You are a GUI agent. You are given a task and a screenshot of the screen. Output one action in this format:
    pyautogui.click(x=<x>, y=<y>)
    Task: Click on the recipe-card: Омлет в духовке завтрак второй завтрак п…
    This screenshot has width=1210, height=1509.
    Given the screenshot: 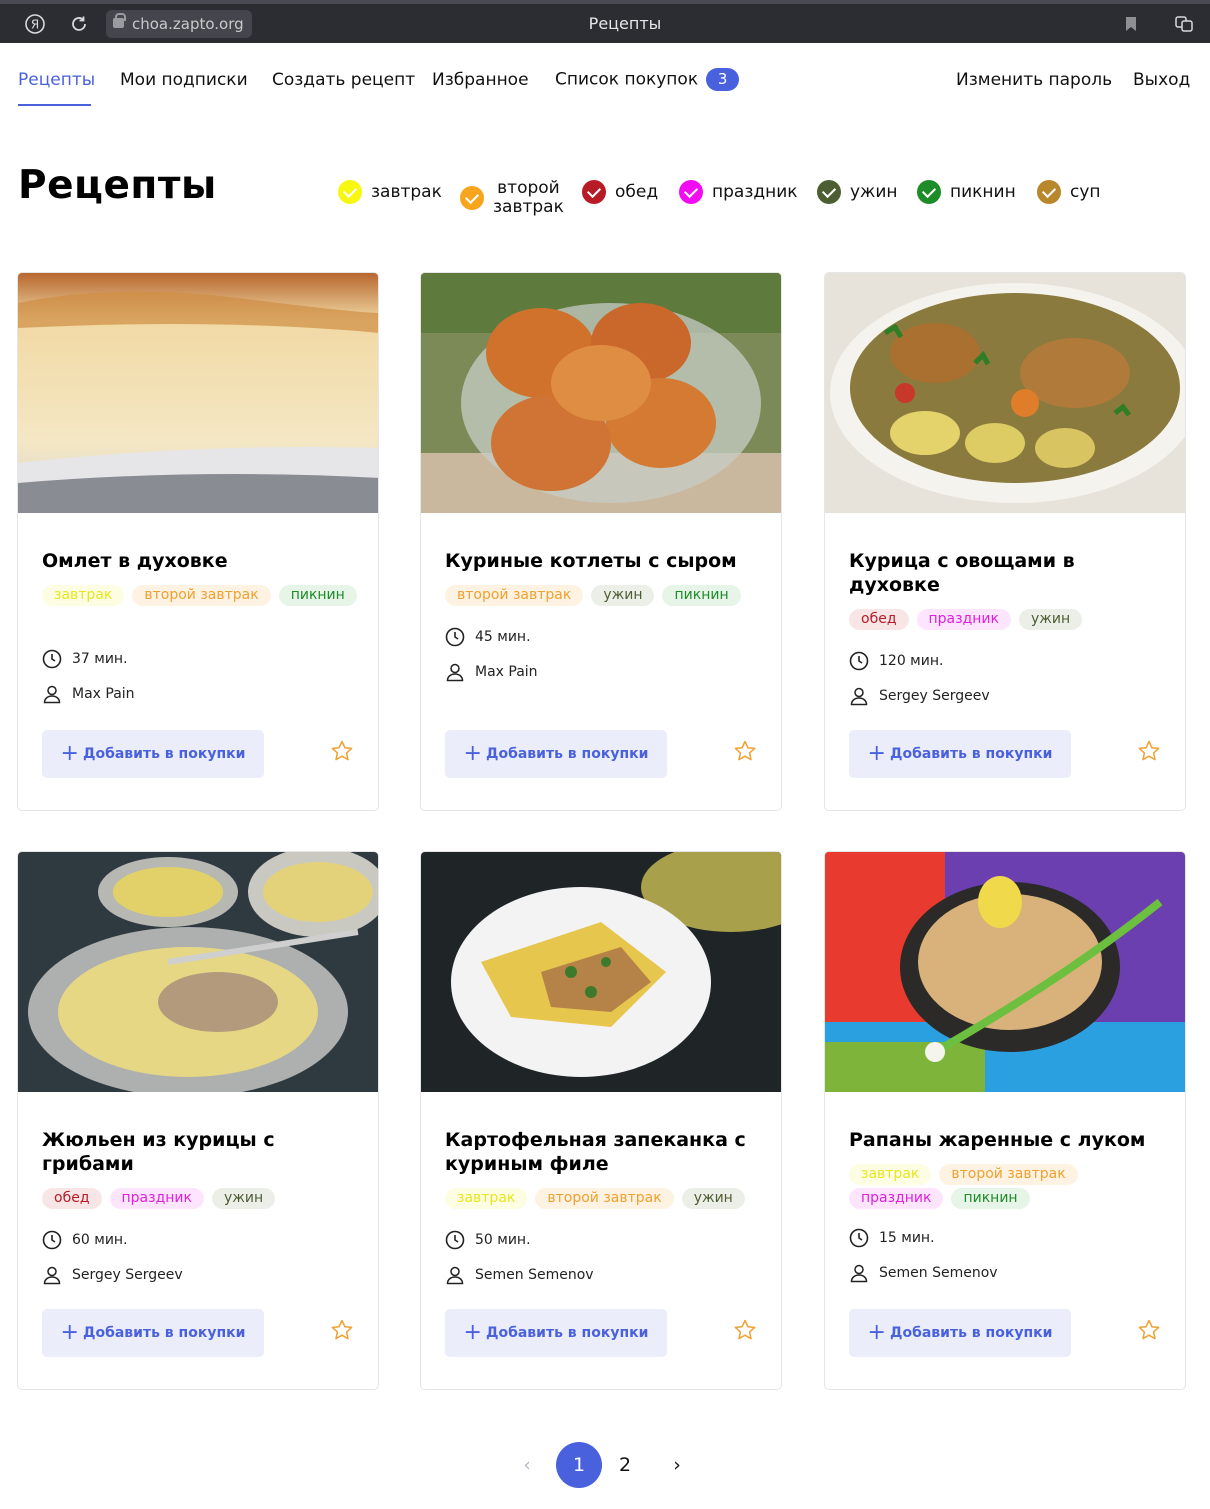 What is the action you would take?
    pyautogui.click(x=198, y=541)
    